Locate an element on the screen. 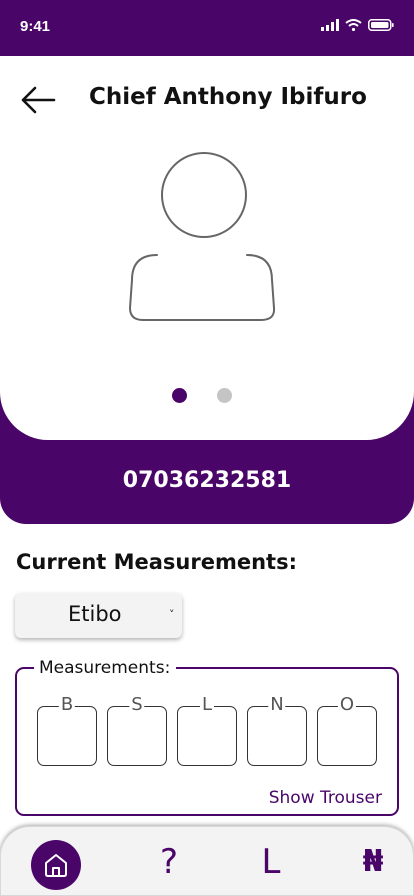 The height and width of the screenshot is (896, 414). letter-l-icon: L is located at coordinates (271, 862).